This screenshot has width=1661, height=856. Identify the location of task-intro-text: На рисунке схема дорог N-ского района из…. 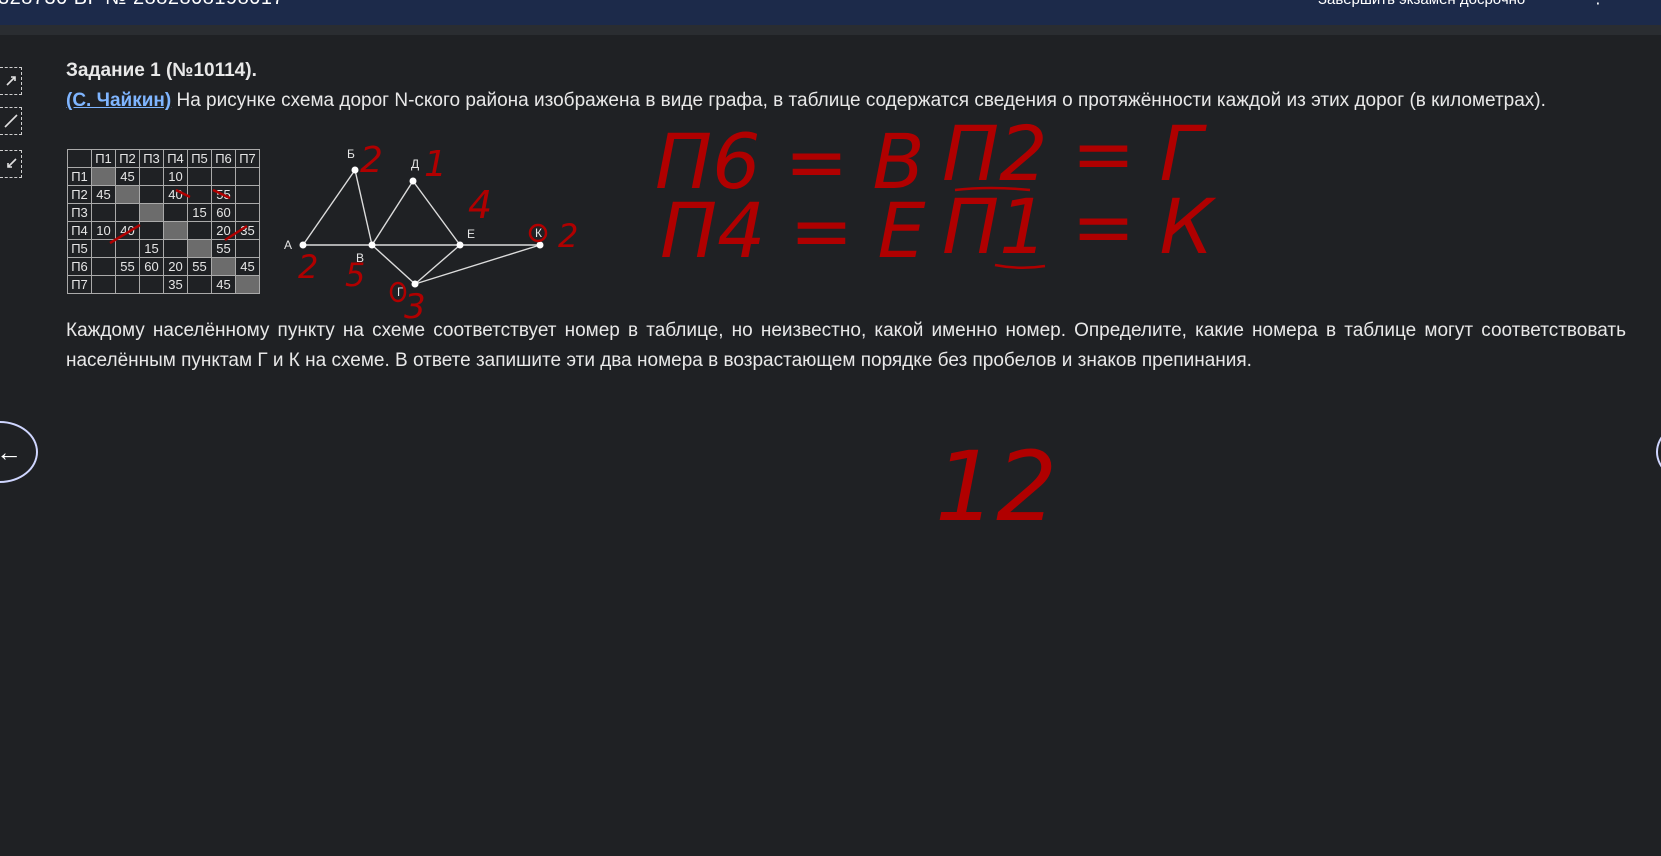
(858, 100).